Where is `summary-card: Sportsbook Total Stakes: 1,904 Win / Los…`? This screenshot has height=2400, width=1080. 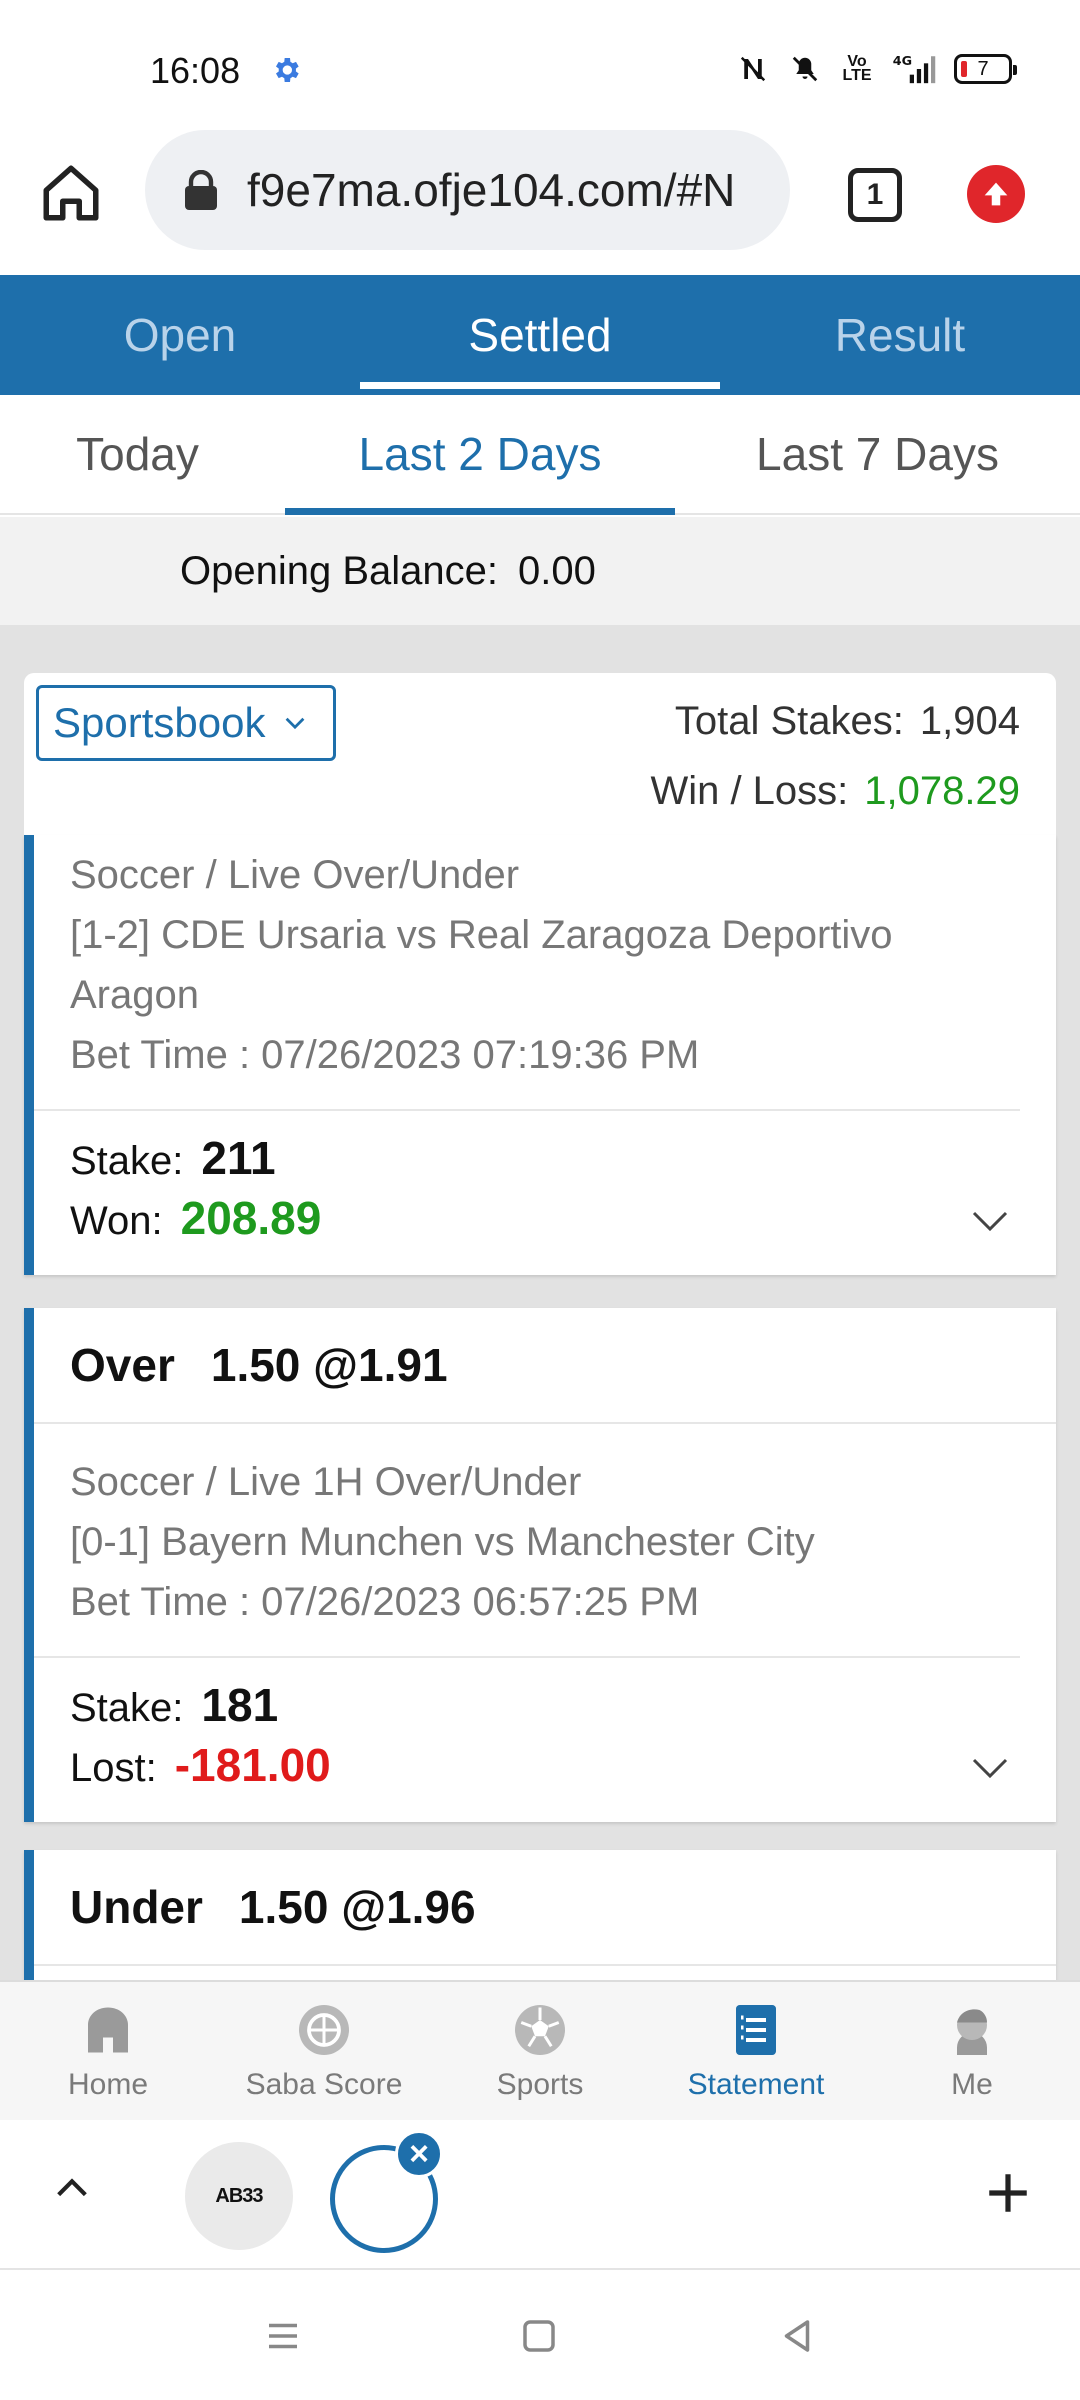 summary-card: Sportsbook Total Stakes: 1,904 Win / Los… is located at coordinates (540, 754).